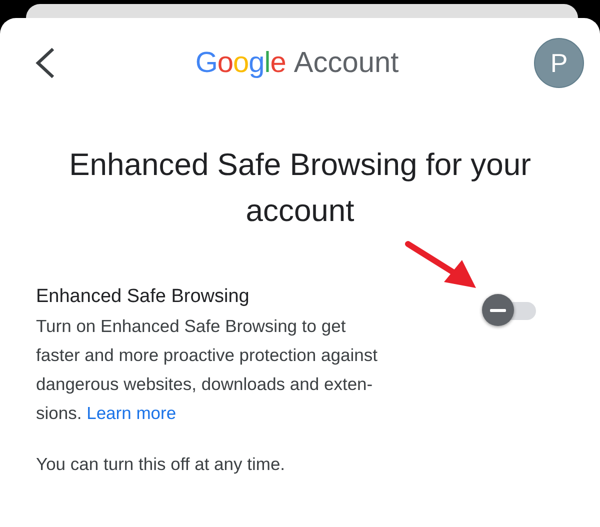  Describe the element at coordinates (300, 188) in the screenshot. I see `page-title: Enhanced Safe Browsing for your account` at that location.